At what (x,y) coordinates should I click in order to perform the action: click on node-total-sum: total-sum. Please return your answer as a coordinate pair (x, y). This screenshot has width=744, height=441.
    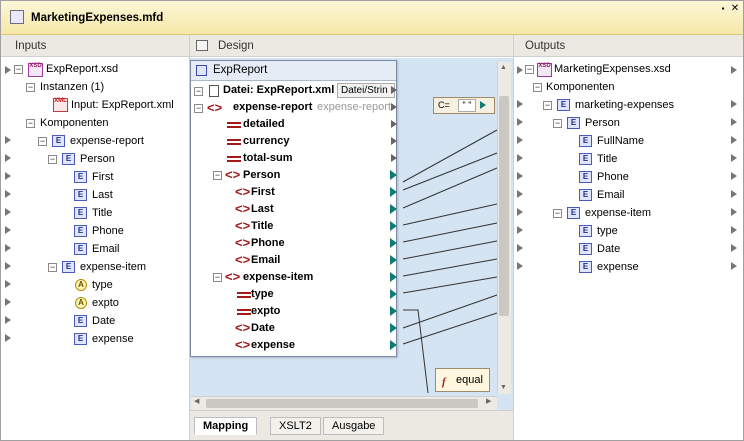
    Looking at the image, I should click on (268, 158).